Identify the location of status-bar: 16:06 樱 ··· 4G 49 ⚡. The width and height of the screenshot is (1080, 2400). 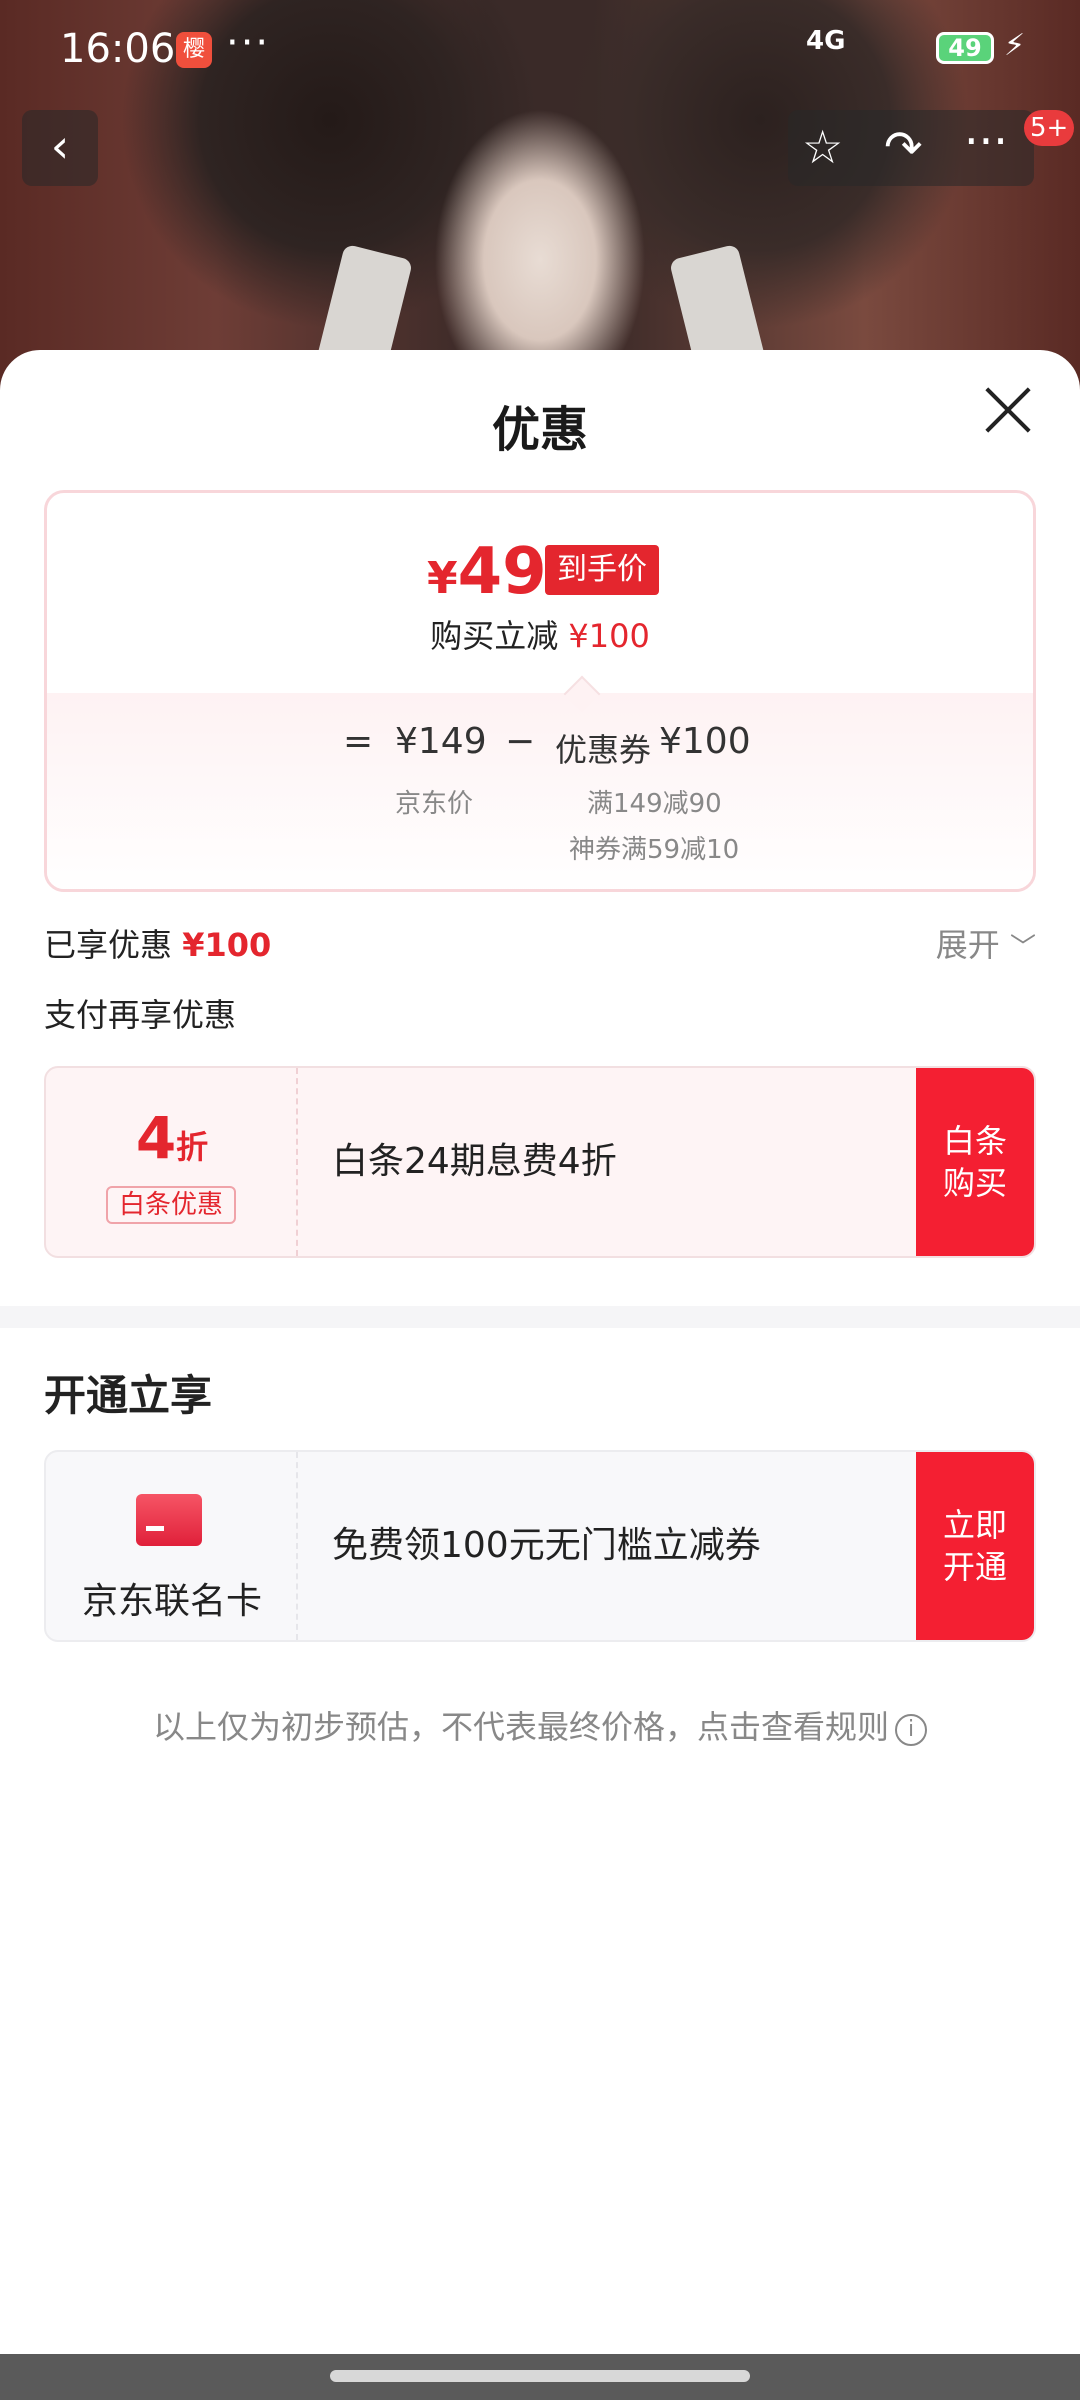
(540, 48).